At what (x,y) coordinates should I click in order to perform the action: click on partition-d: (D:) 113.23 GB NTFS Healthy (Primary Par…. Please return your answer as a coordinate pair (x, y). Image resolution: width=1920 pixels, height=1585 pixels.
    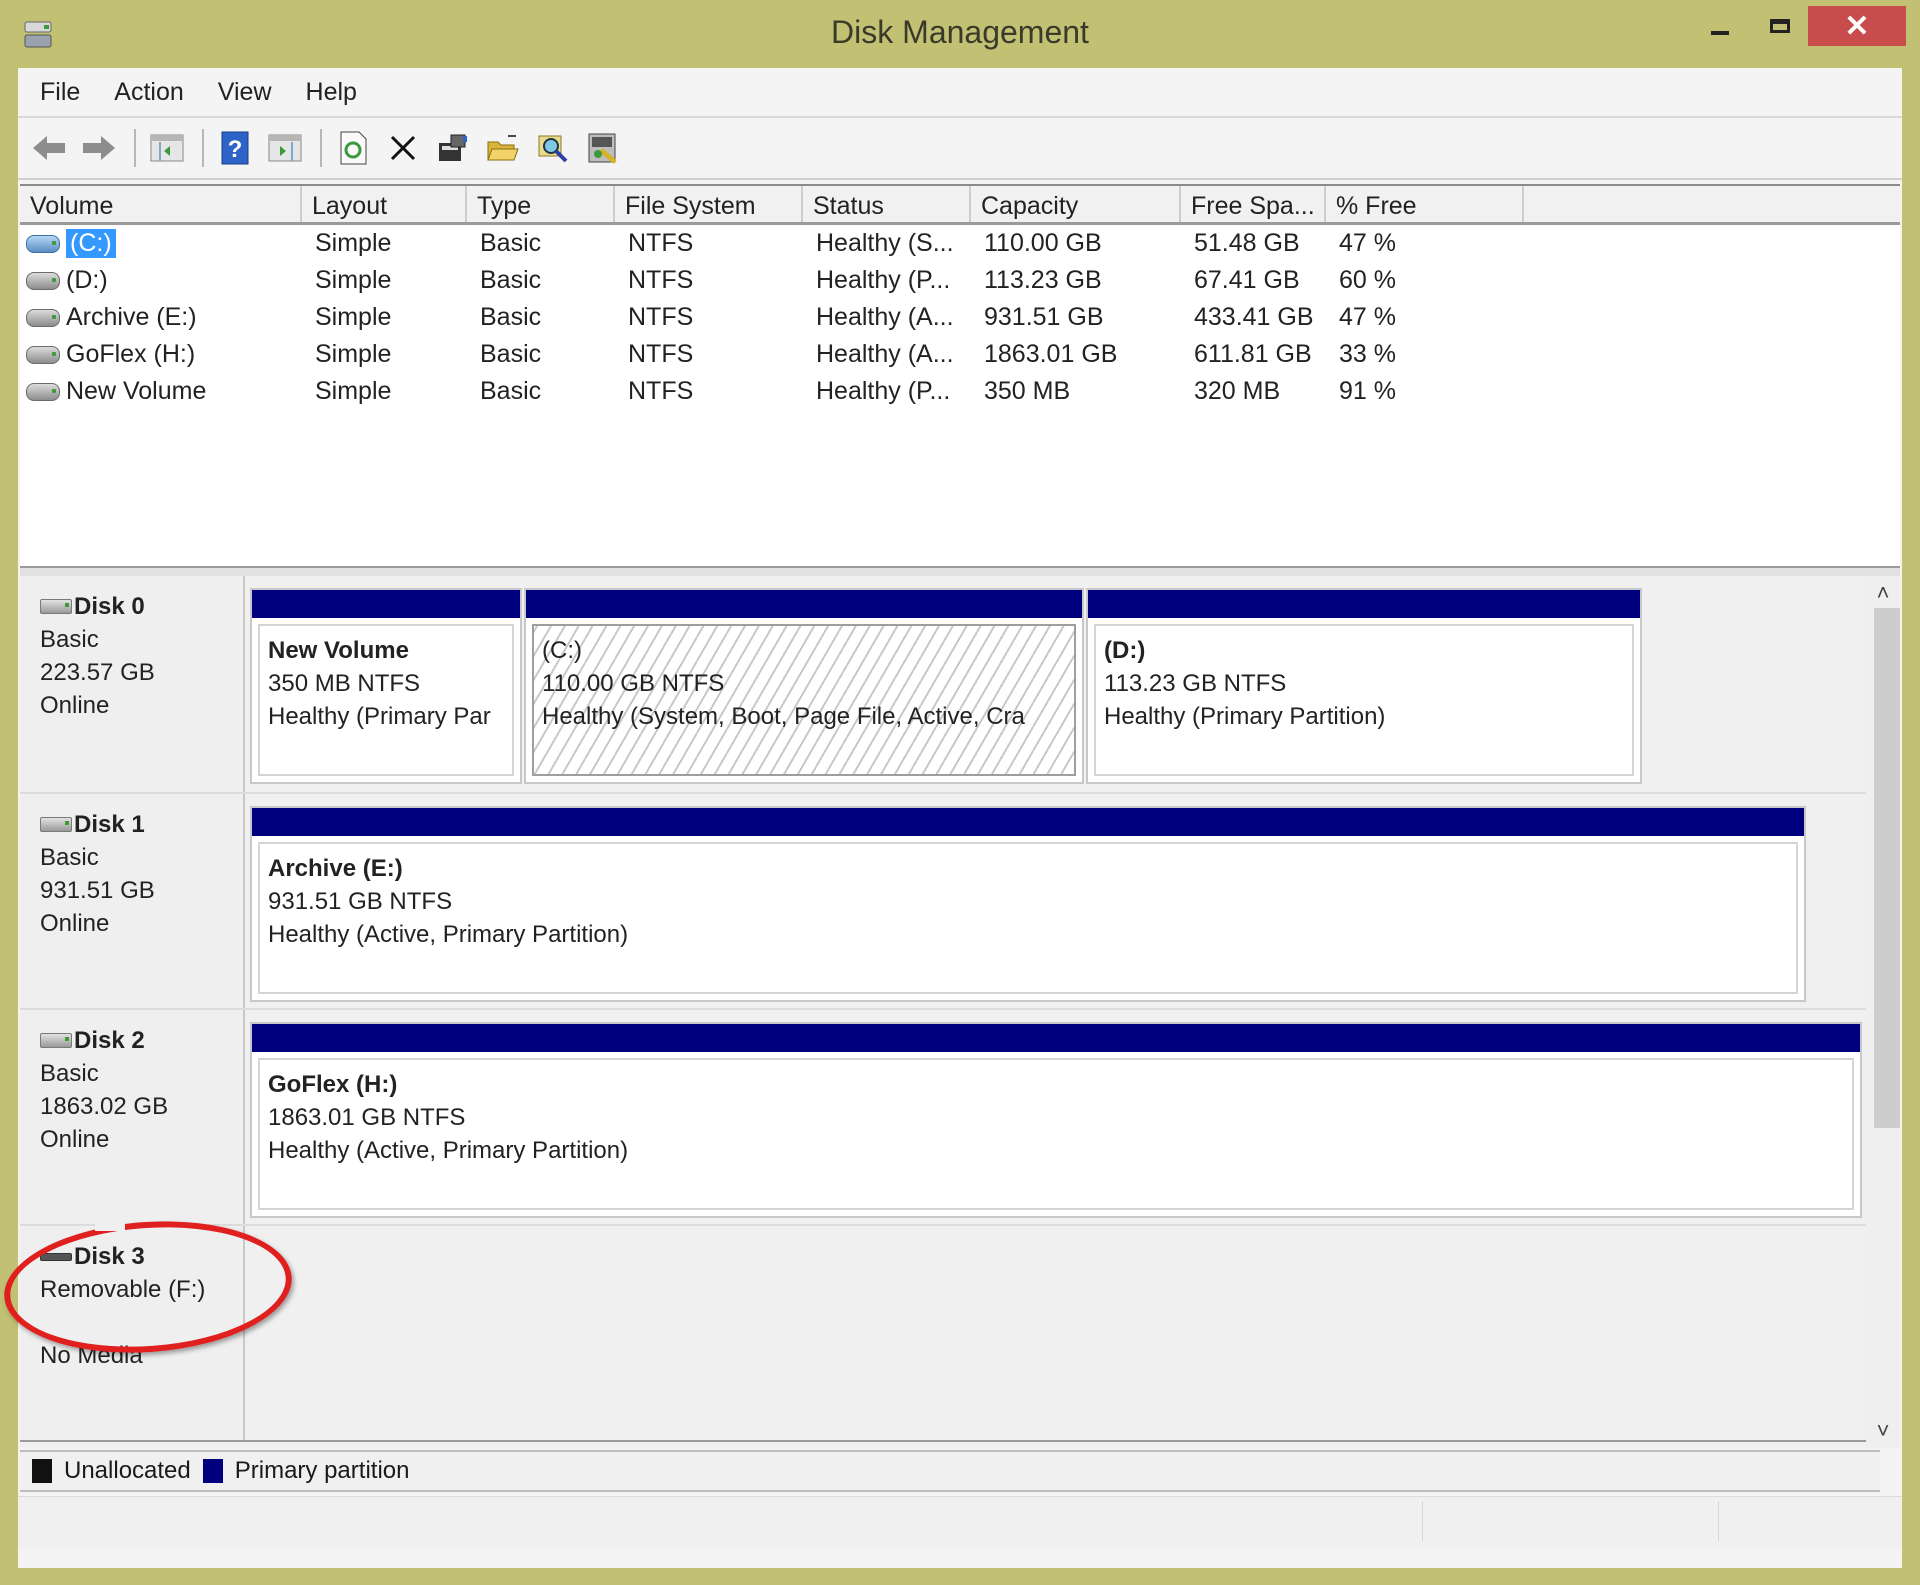
    Looking at the image, I should click on (1364, 686).